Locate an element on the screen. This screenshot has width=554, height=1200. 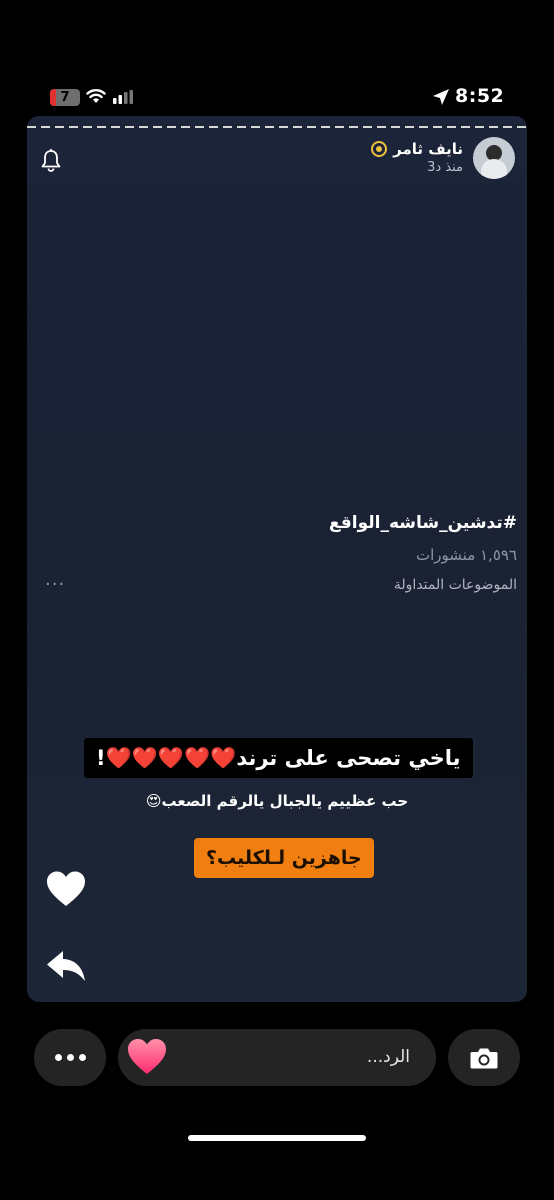
story-progress-bar is located at coordinates (277, 127).